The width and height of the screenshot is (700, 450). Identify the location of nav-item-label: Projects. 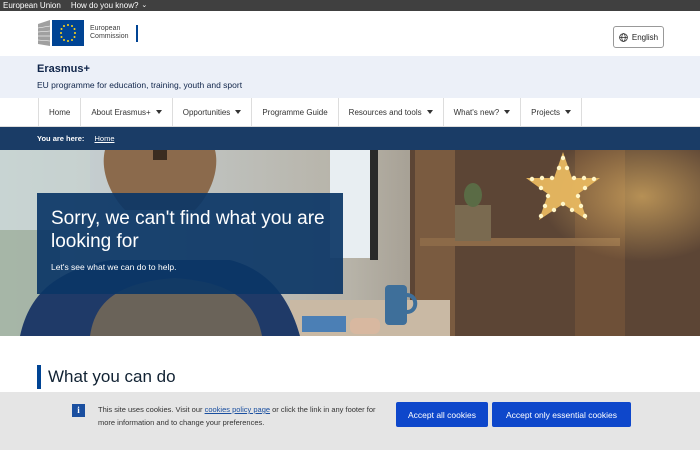
(546, 112).